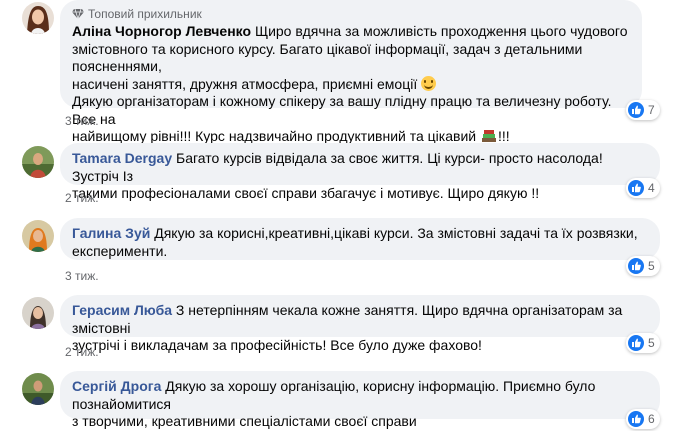  What do you see at coordinates (429, 83) in the screenshot?
I see `smiling-face-icon` at bounding box center [429, 83].